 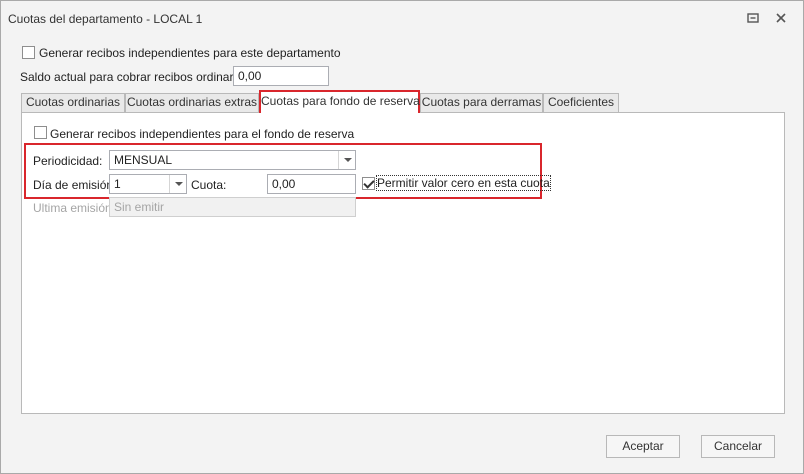 I want to click on allow-zero-checkbox, so click(x=368, y=183).